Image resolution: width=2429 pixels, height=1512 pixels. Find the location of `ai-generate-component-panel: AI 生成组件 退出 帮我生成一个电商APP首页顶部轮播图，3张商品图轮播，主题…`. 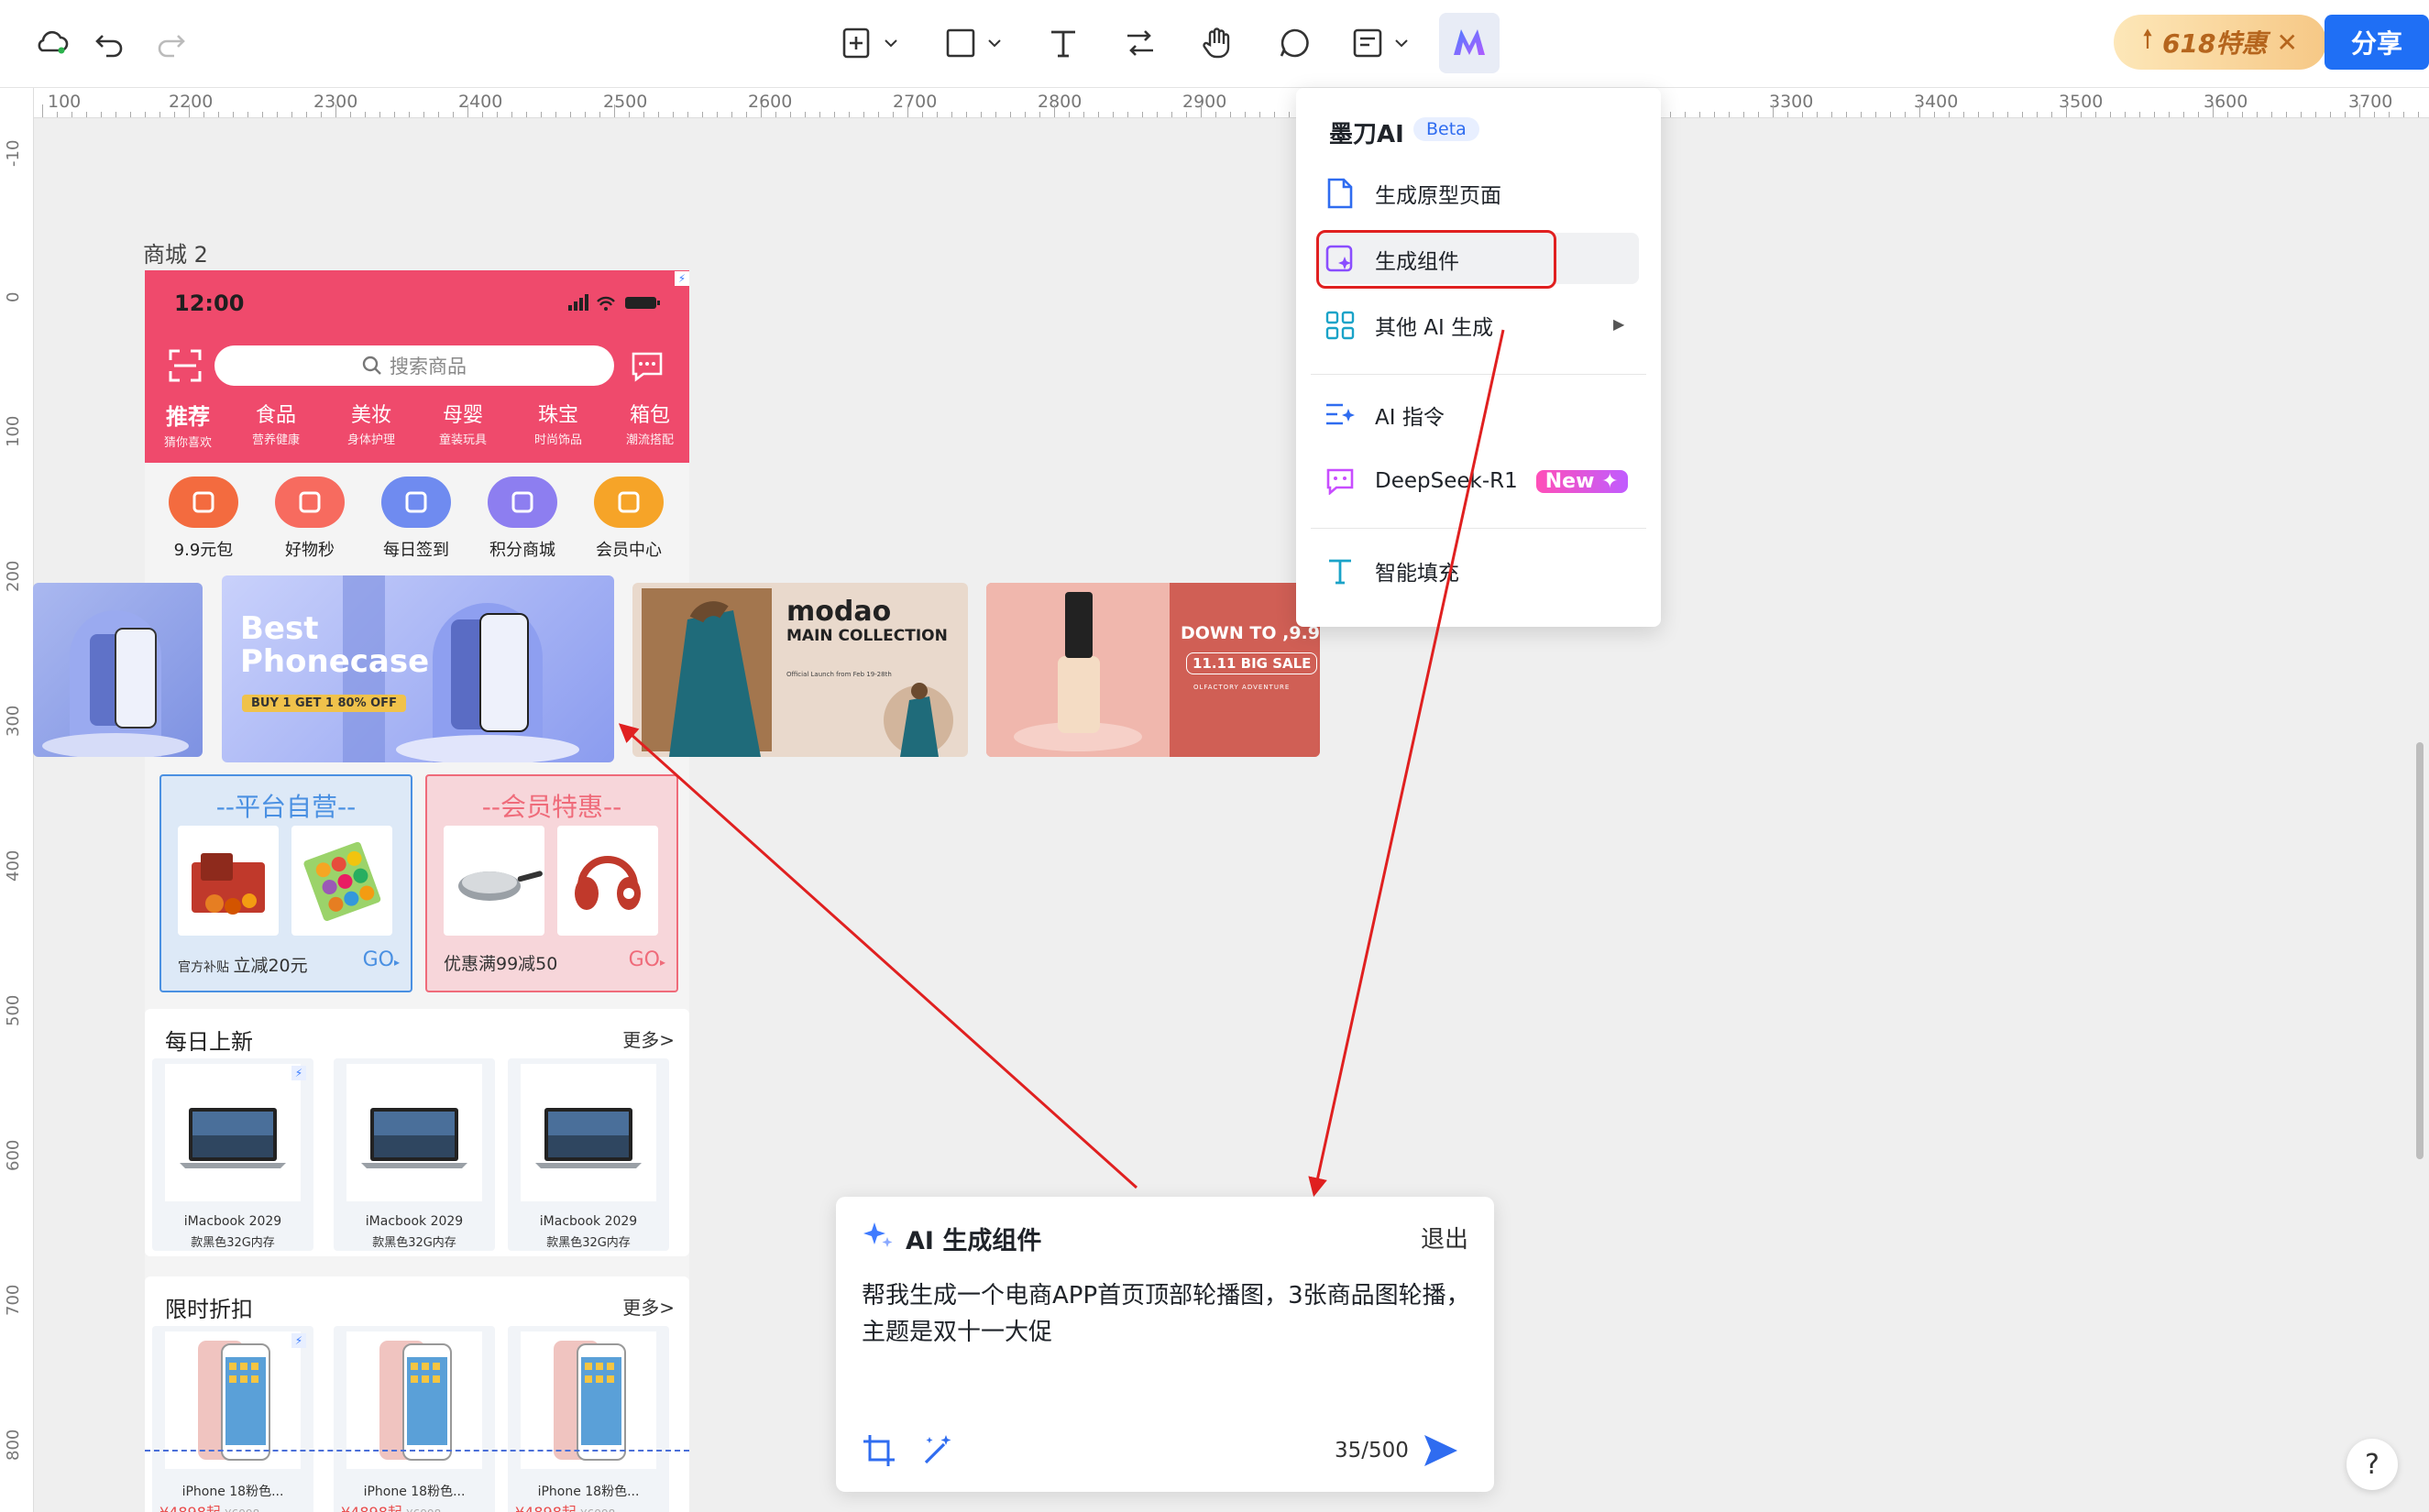

ai-generate-component-panel: AI 生成组件 退出 帮我生成一个电商APP首页顶部轮播图，3张商品图轮播，主题… is located at coordinates (1165, 1344).